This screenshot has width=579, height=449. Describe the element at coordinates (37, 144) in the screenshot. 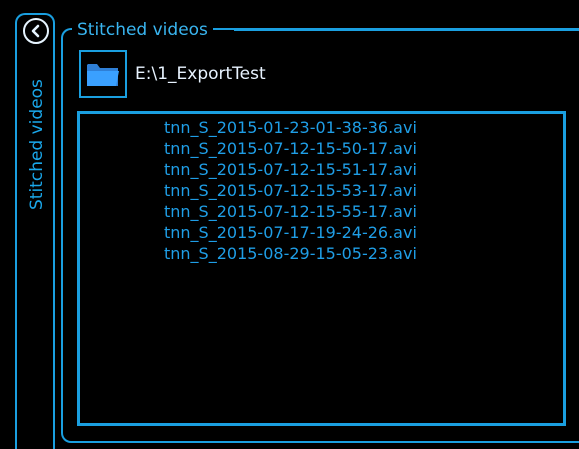

I see `side-tab-label: Stitched videos` at that location.